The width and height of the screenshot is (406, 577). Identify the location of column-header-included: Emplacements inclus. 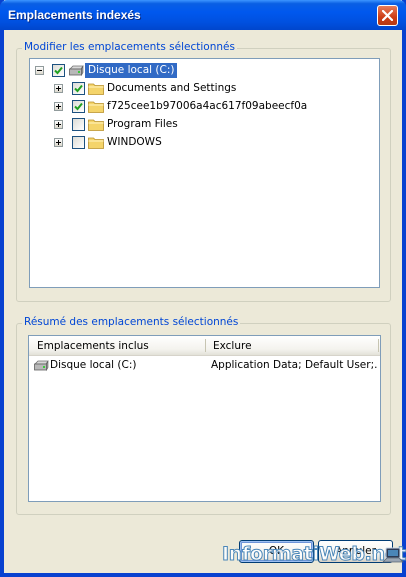
(93, 346).